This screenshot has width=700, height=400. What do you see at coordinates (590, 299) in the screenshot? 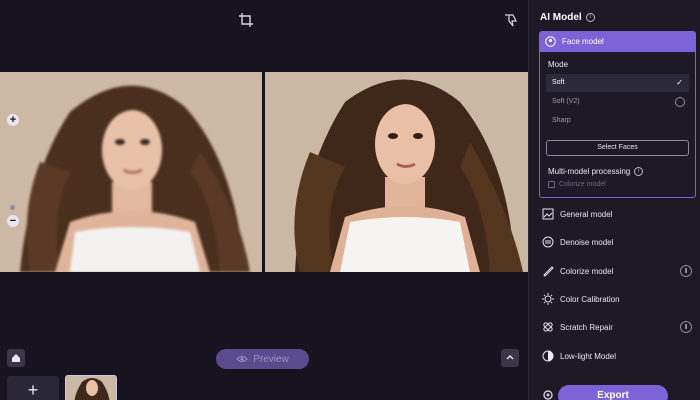
I see `model-item-label: Color Calibration` at bounding box center [590, 299].